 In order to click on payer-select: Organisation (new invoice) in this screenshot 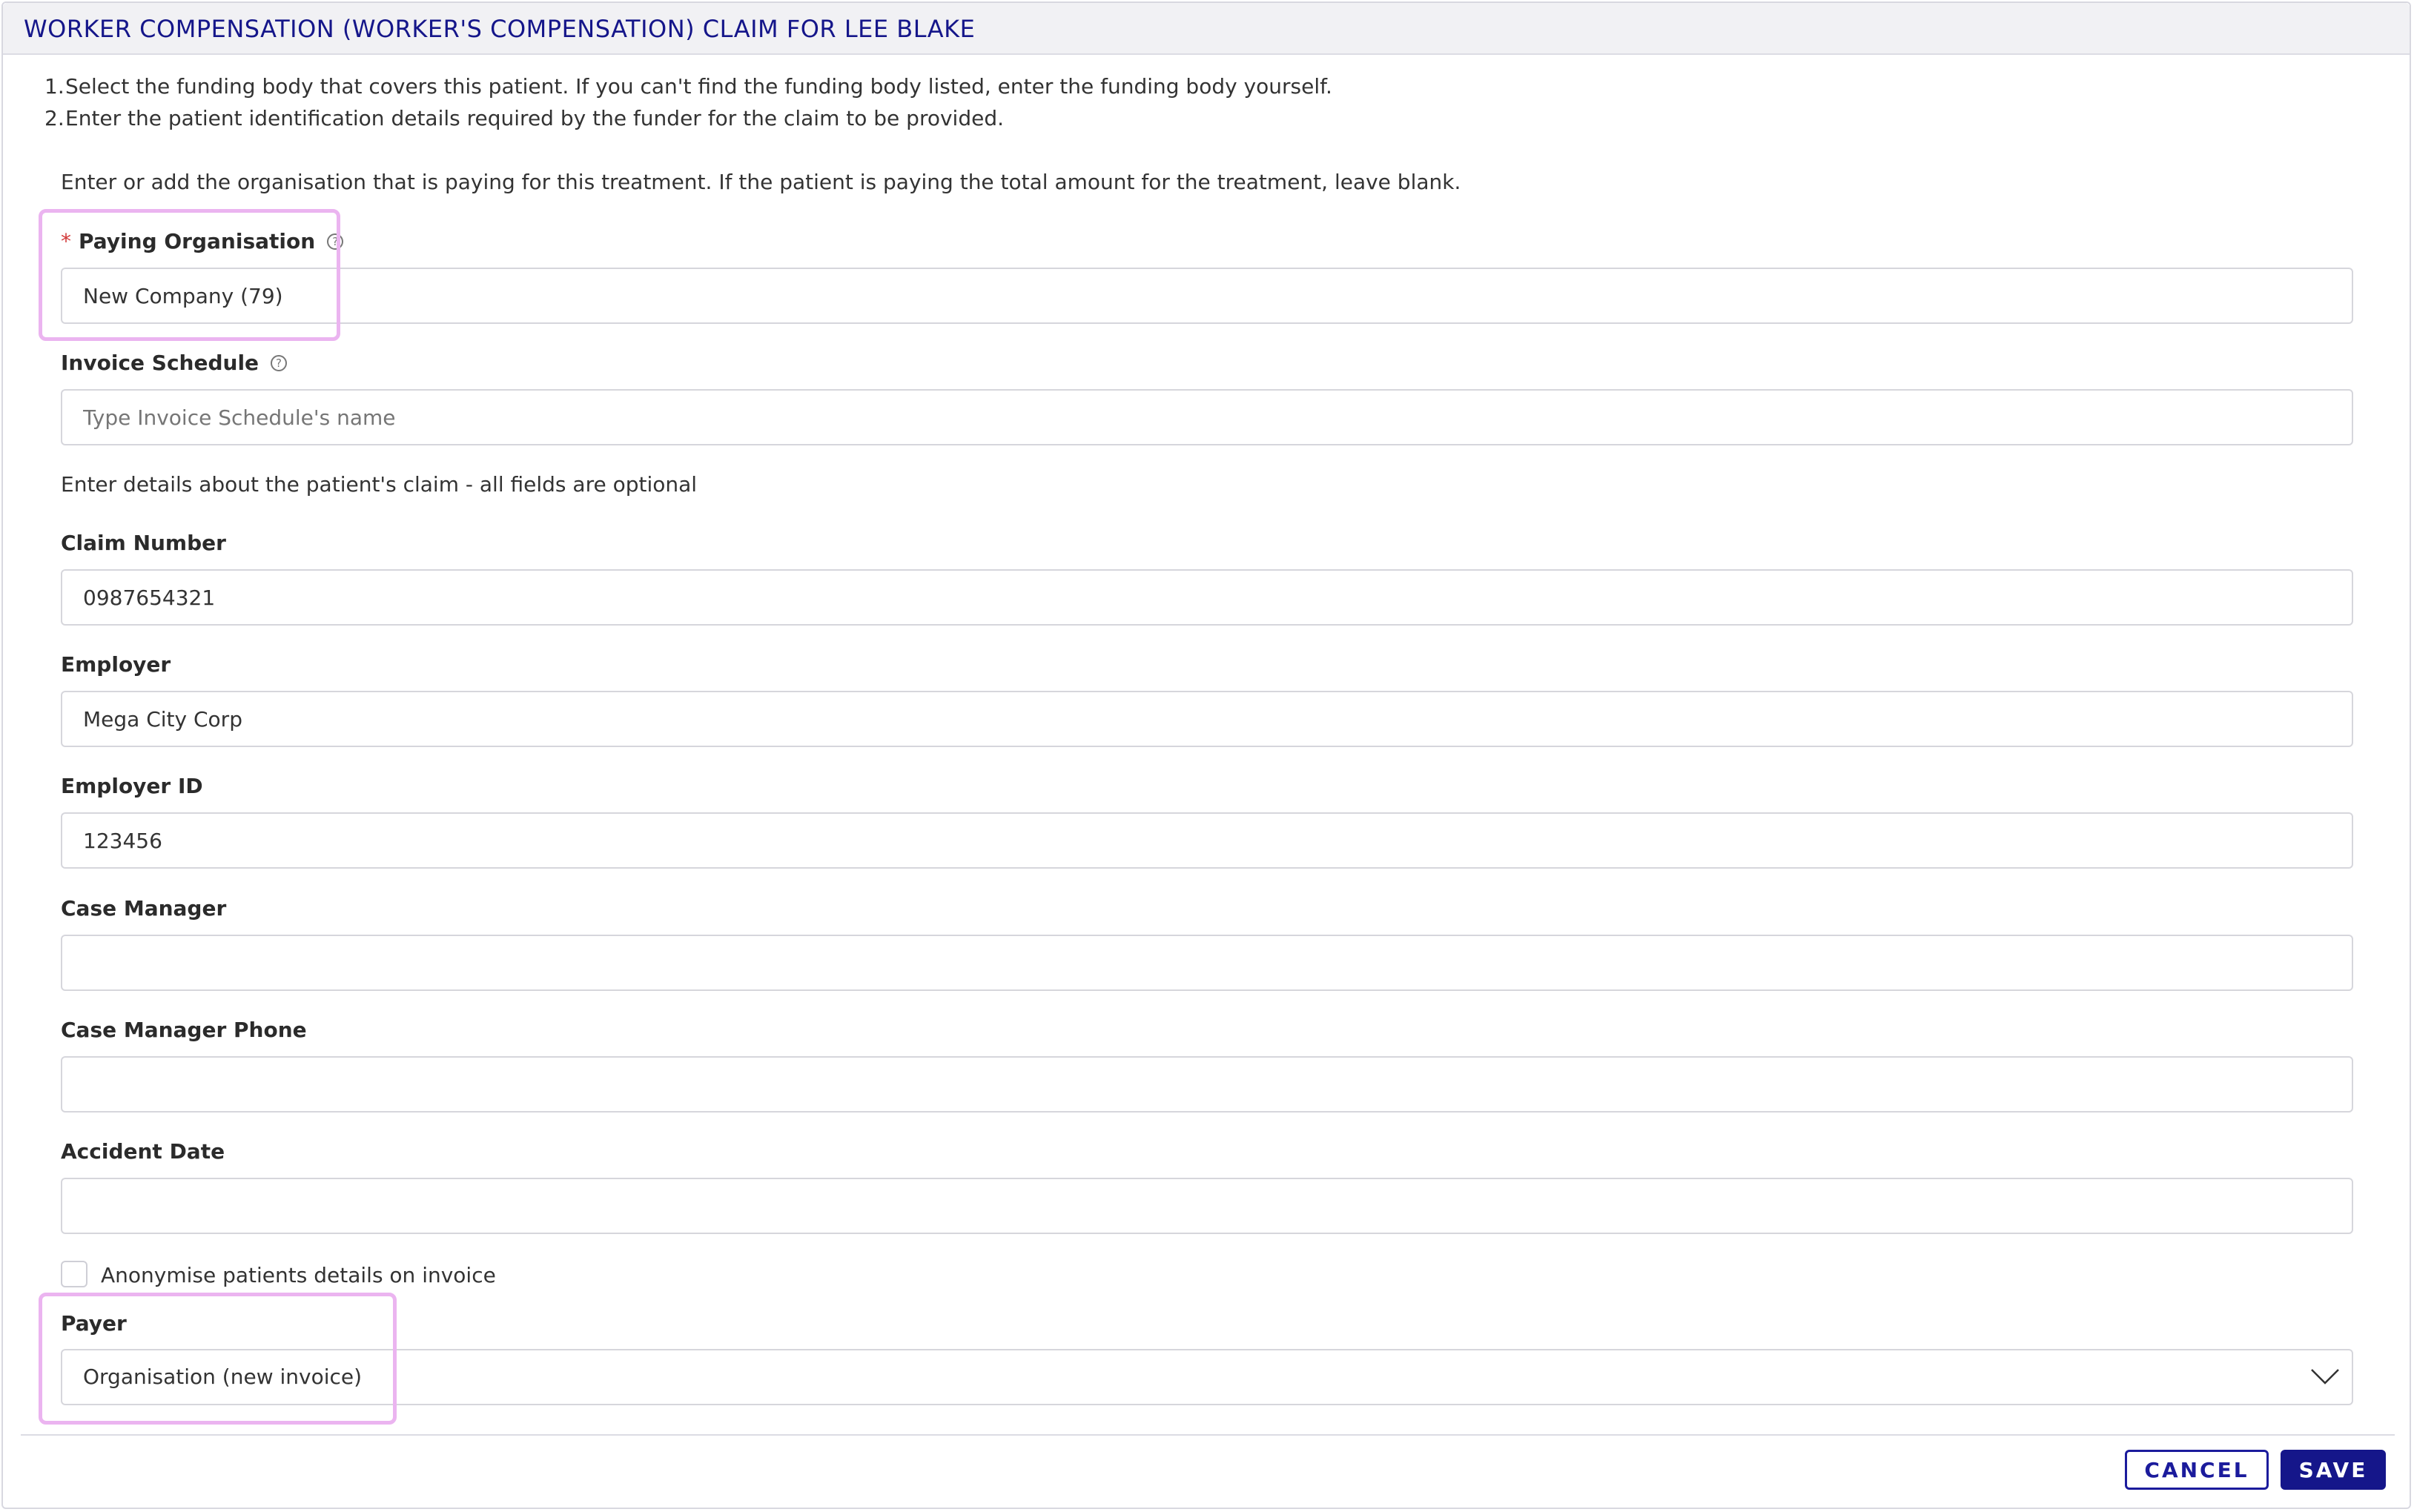, I will do `click(1207, 1377)`.